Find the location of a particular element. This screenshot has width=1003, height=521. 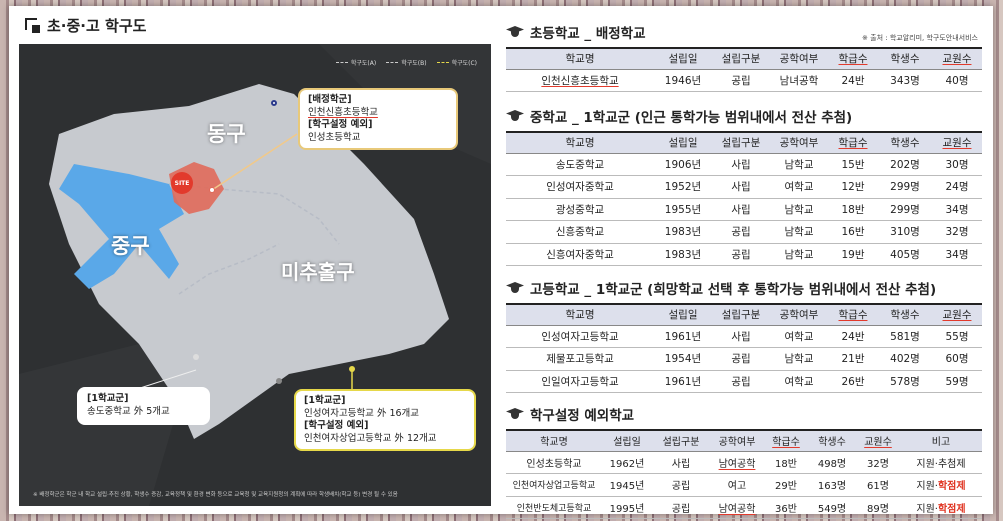

district-label-donggu: 동구 is located at coordinates (226, 134).